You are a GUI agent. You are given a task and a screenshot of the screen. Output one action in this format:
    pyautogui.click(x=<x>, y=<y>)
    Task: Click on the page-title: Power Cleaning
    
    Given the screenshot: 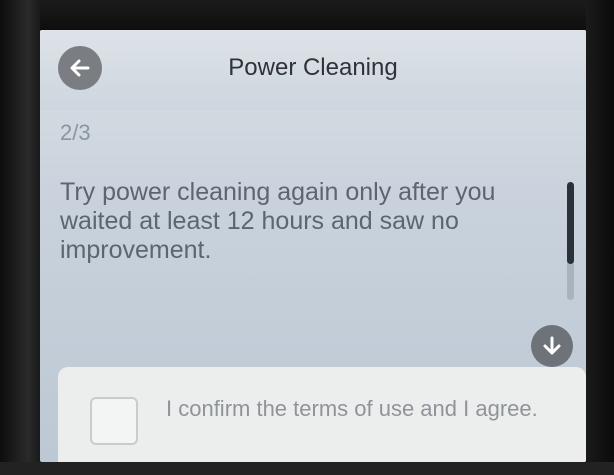 What is the action you would take?
    pyautogui.click(x=313, y=67)
    